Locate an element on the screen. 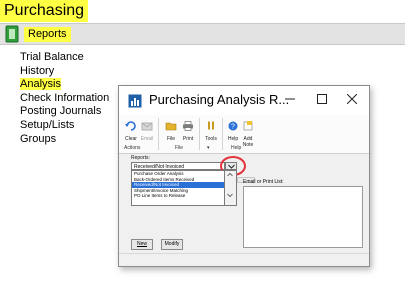 Image resolution: width=405 pixels, height=290 pixels. tools-dropdown-icon: ▾ is located at coordinates (208, 148).